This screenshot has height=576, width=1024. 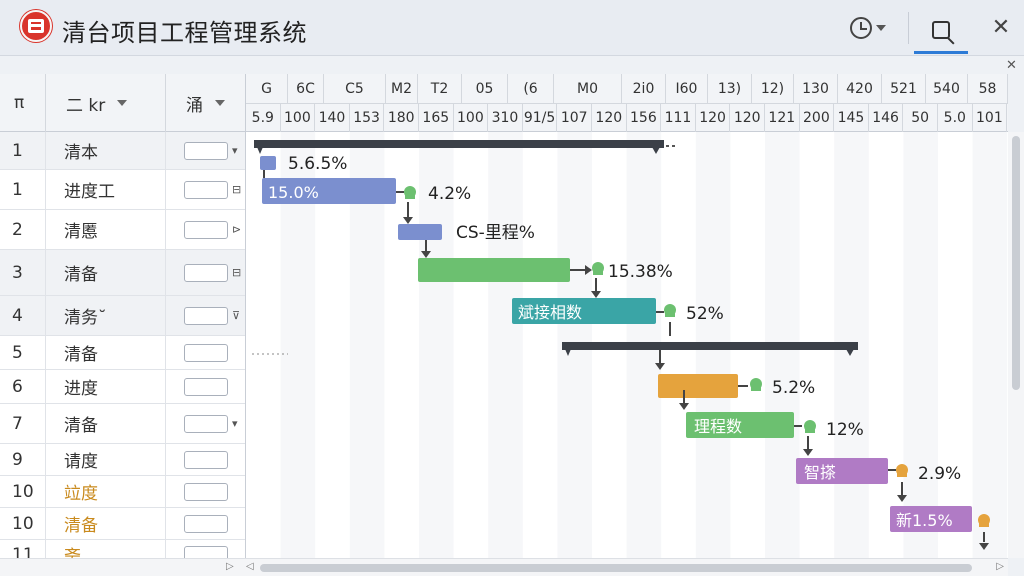 I want to click on timeline-top-label: 521, so click(x=904, y=89).